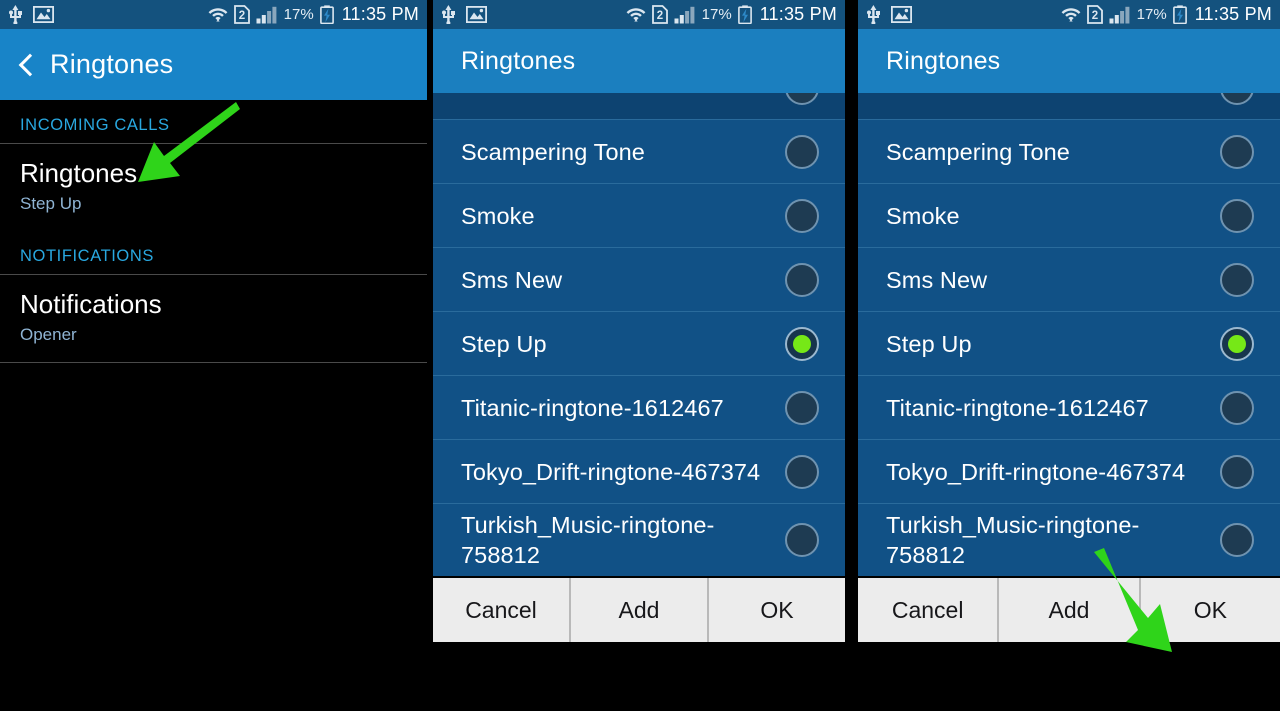 This screenshot has width=1280, height=711. I want to click on setting-title: Notifications, so click(91, 304).